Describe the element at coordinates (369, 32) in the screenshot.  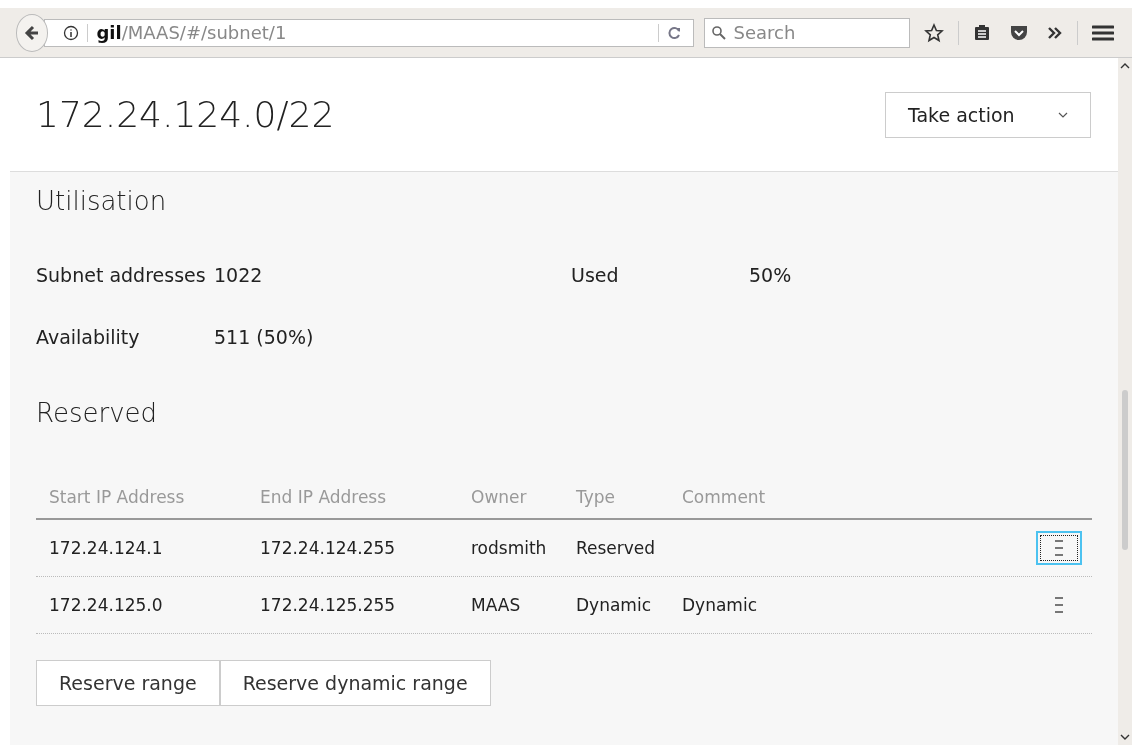
I see `address-bar: gil/MAAS/#/subnet/1` at that location.